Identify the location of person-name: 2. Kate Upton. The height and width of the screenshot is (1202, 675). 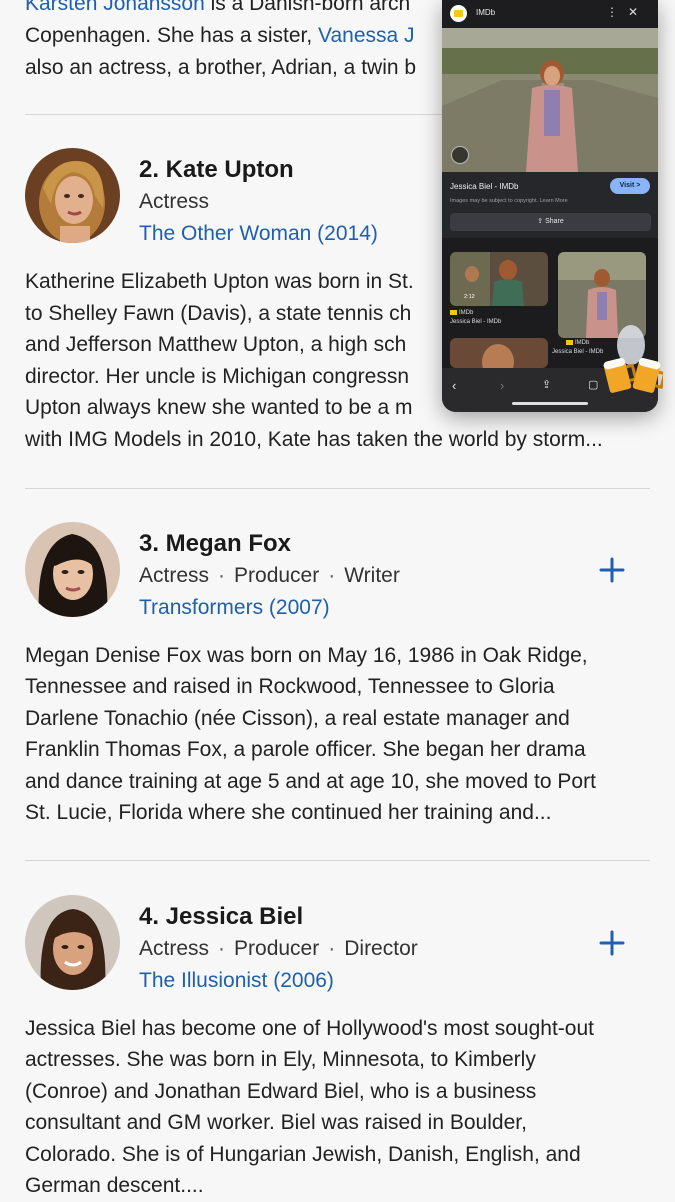
(216, 170).